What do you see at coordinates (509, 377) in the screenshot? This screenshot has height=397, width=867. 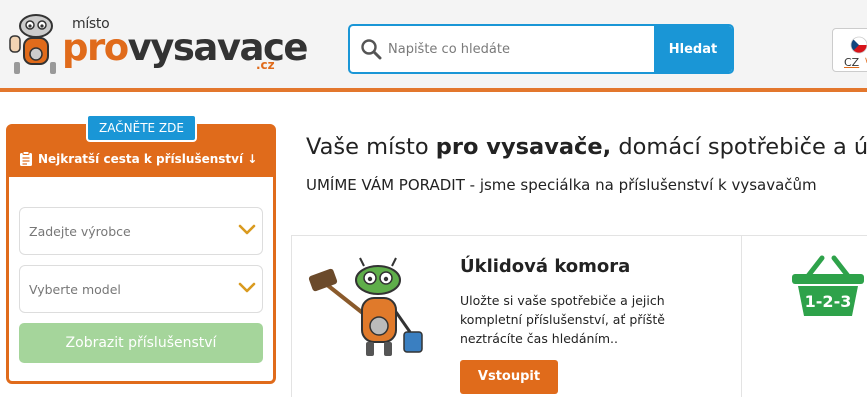 I see `enter-button: Vstoupit` at bounding box center [509, 377].